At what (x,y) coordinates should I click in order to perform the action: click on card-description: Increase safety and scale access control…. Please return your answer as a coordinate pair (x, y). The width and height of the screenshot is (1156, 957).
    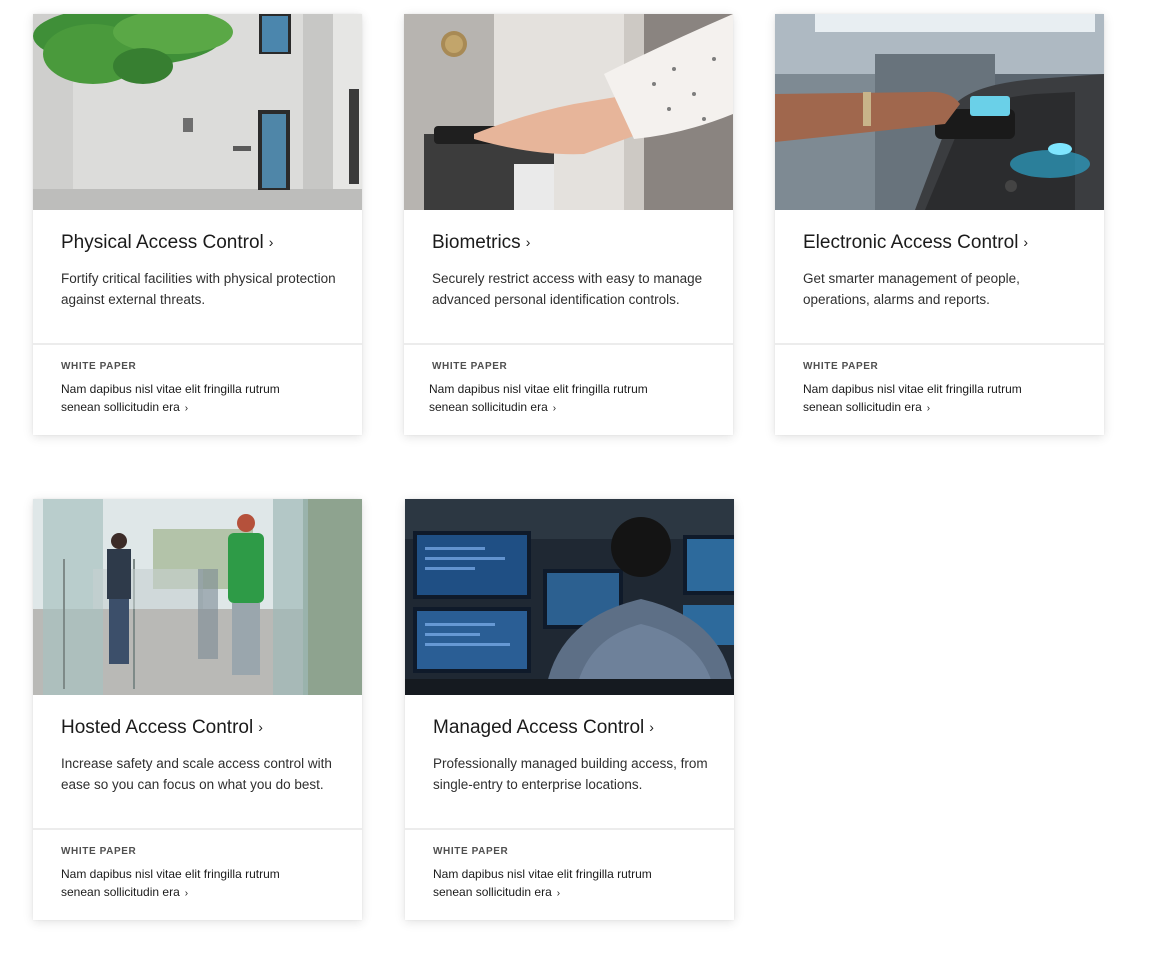
    Looking at the image, I should click on (196, 774).